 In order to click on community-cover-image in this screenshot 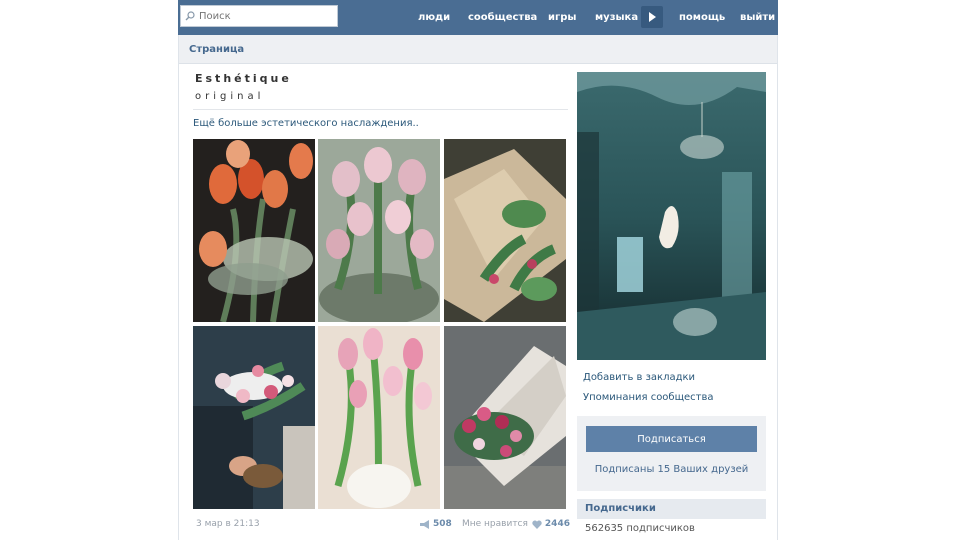, I will do `click(671, 216)`.